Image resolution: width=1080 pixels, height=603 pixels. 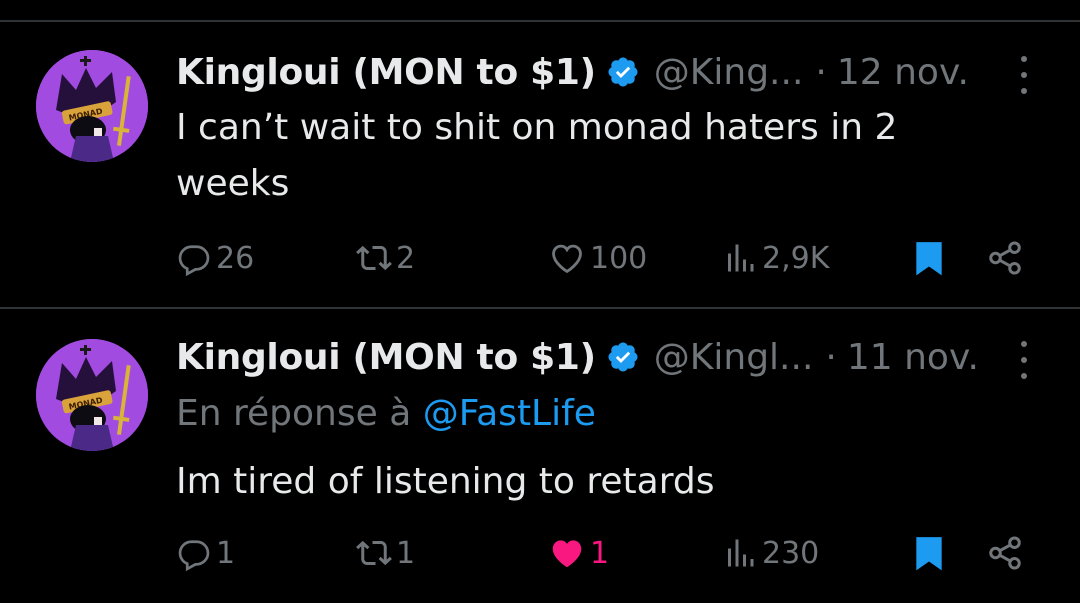 I want to click on views-count: 230, so click(x=791, y=553).